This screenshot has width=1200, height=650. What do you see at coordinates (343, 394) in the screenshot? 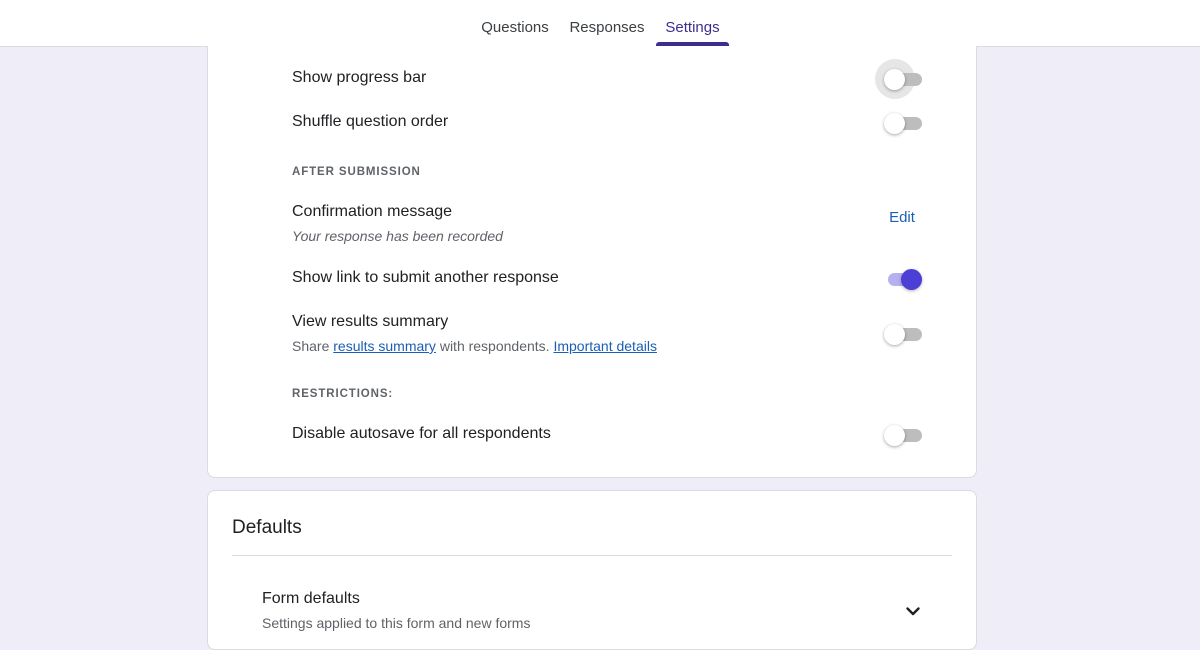
I see `restrictions-heading: RESTRICTIONS:` at bounding box center [343, 394].